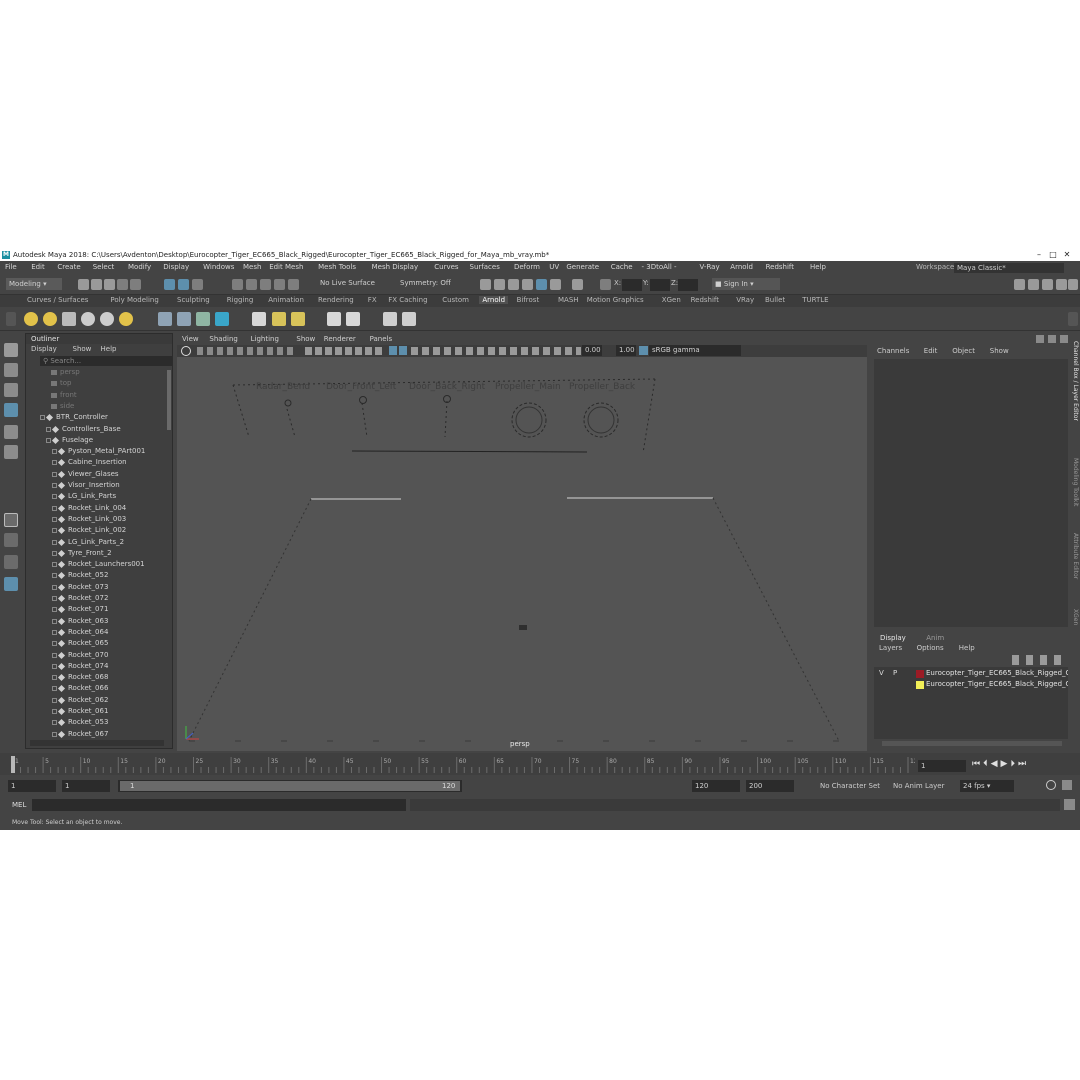 This screenshot has height=1080, width=1080. Describe the element at coordinates (455, 300) in the screenshot. I see `shelf-tab-custom: Custom` at that location.